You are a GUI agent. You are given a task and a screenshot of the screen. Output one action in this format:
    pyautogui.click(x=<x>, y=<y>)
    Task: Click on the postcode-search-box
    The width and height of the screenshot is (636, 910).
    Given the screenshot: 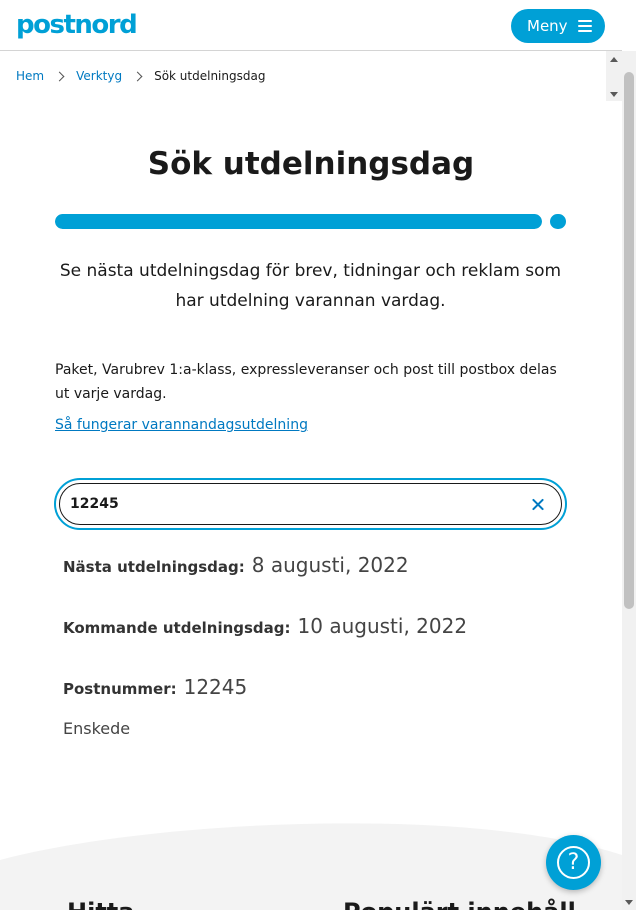 What is the action you would take?
    pyautogui.click(x=310, y=504)
    